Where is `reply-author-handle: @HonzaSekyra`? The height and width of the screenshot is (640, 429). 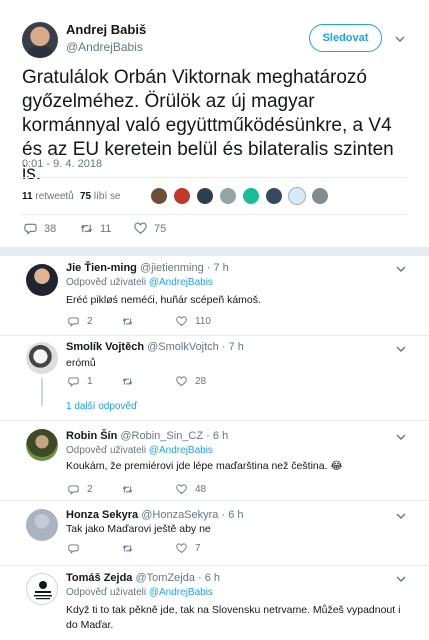
reply-author-handle: @HonzaSekyra is located at coordinates (180, 515).